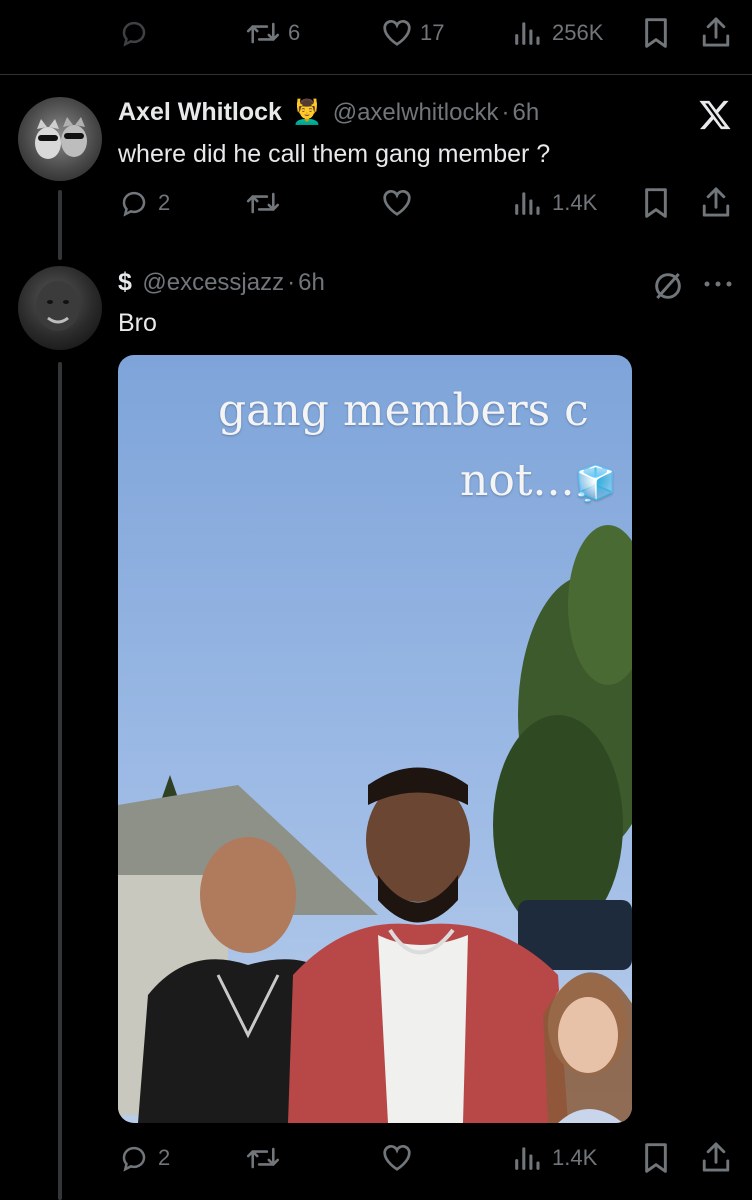 This screenshot has width=752, height=1200. Describe the element at coordinates (416, 112) in the screenshot. I see `handle: @axelwhitlockk` at that location.